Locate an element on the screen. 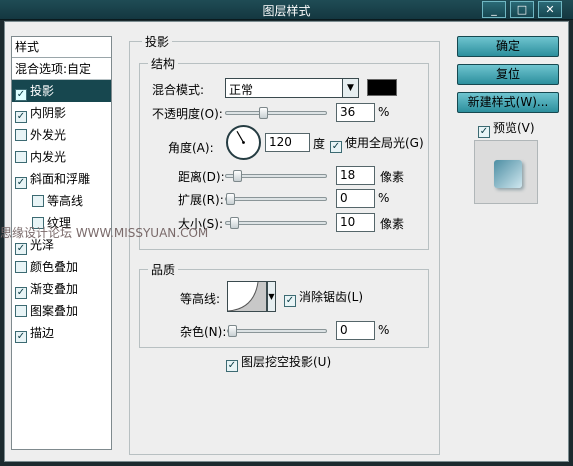  noise-slider is located at coordinates (277, 331).